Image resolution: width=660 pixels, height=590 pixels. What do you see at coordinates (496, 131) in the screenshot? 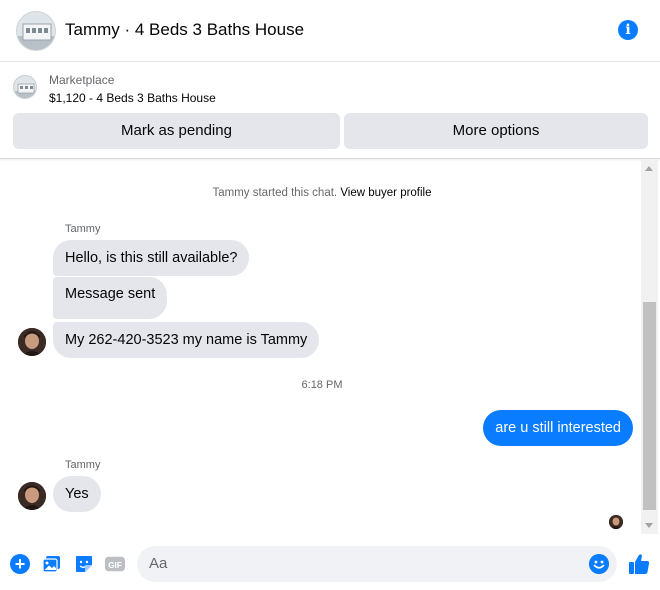
I see `more-options-button: More options` at bounding box center [496, 131].